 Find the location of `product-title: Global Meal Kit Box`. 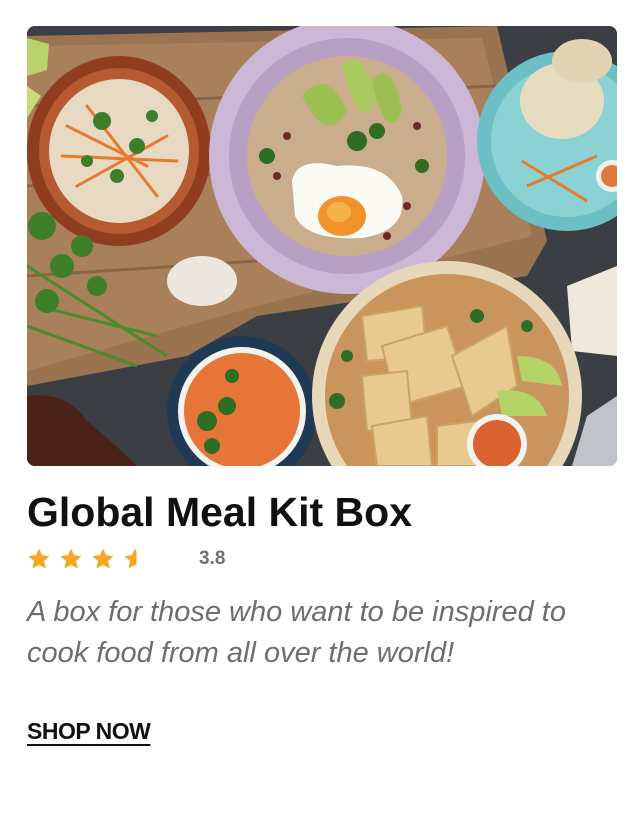

product-title: Global Meal Kit Box is located at coordinates (219, 512).